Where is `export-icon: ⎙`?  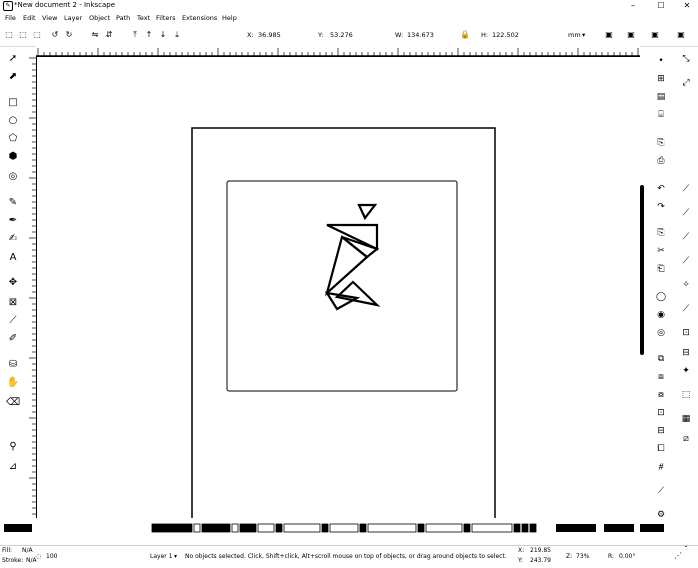 export-icon: ⎙ is located at coordinates (661, 161).